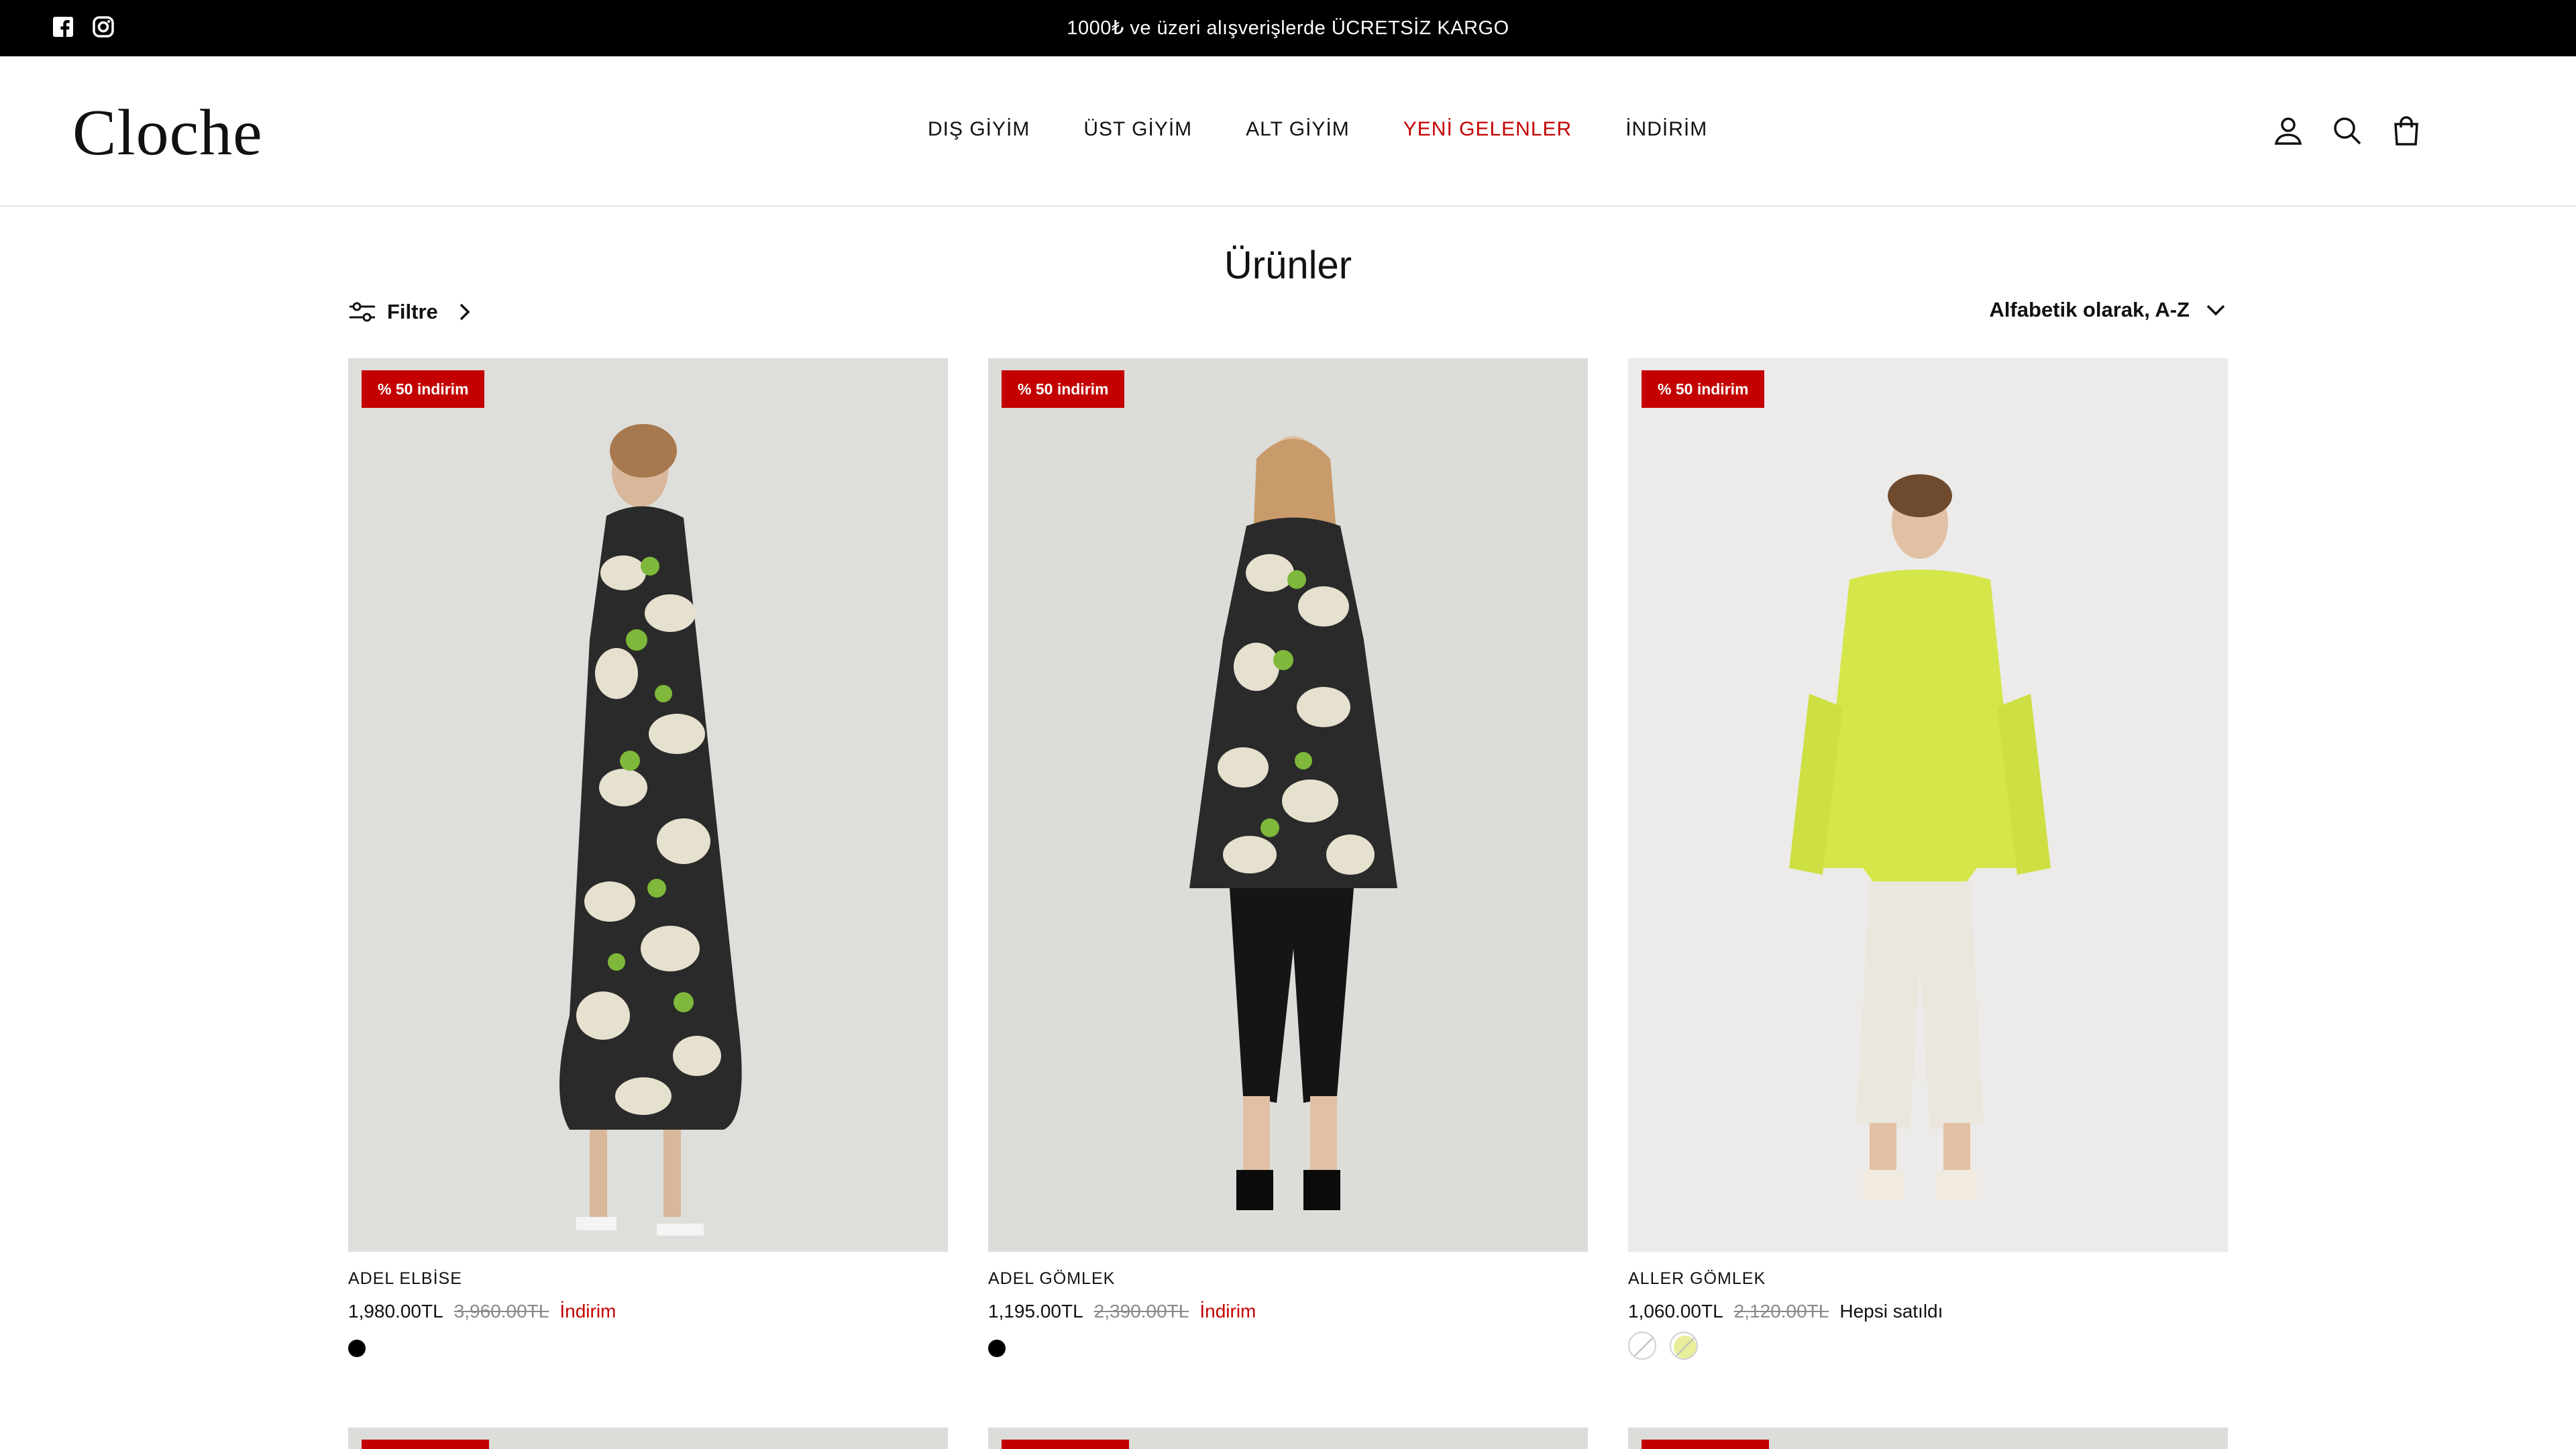 This screenshot has width=2576, height=1449. What do you see at coordinates (1288, 1311) in the screenshot?
I see `price-row: 1,195.00TL 2,390.00TL İndirim` at bounding box center [1288, 1311].